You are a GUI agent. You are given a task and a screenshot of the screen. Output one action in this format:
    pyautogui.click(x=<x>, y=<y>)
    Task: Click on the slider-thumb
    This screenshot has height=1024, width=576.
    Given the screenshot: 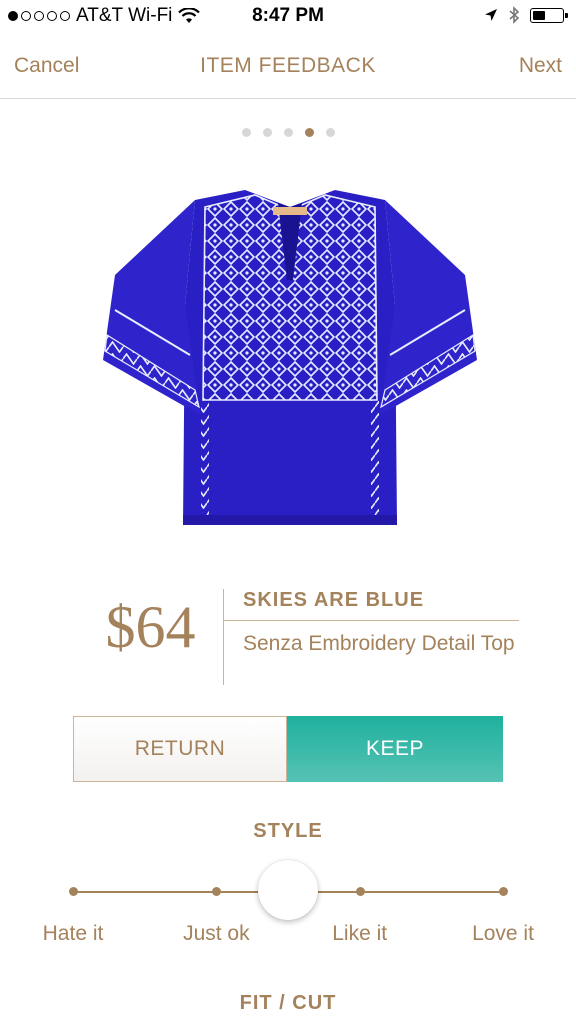 What is the action you would take?
    pyautogui.click(x=288, y=890)
    